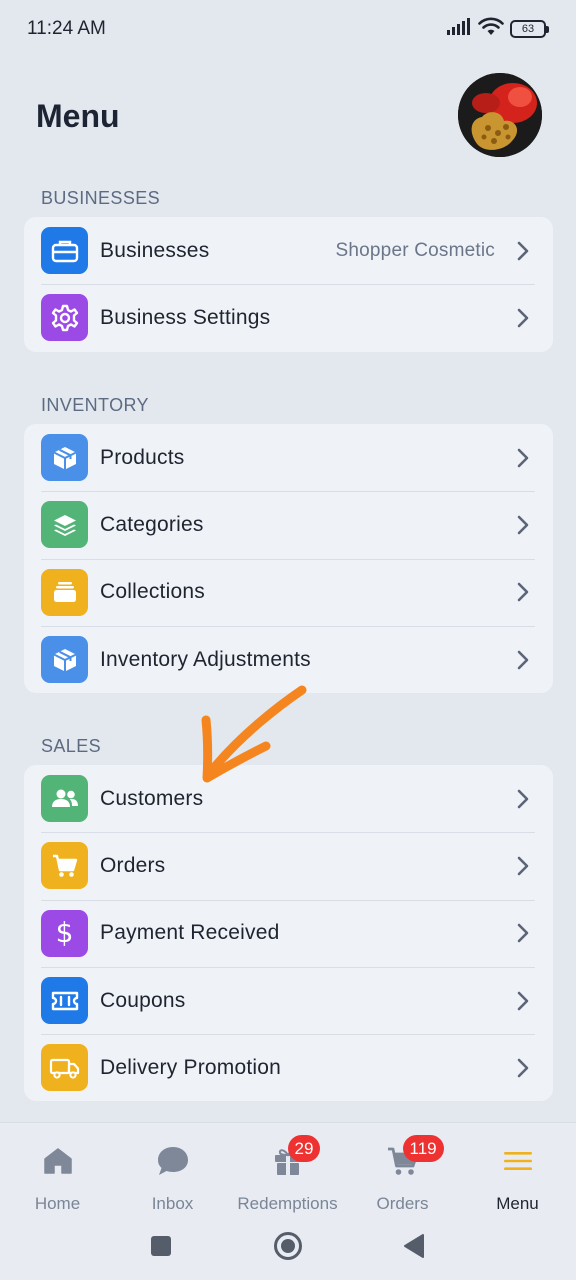  Describe the element at coordinates (491, 29) in the screenshot. I see `wifi-icon` at that location.